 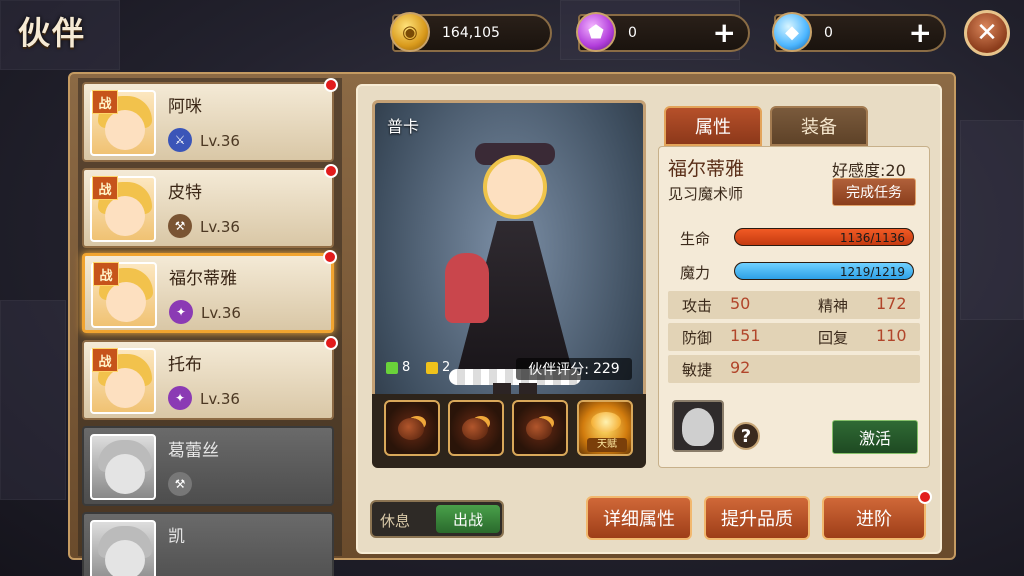 I want to click on activate-button: 激活, so click(x=875, y=437).